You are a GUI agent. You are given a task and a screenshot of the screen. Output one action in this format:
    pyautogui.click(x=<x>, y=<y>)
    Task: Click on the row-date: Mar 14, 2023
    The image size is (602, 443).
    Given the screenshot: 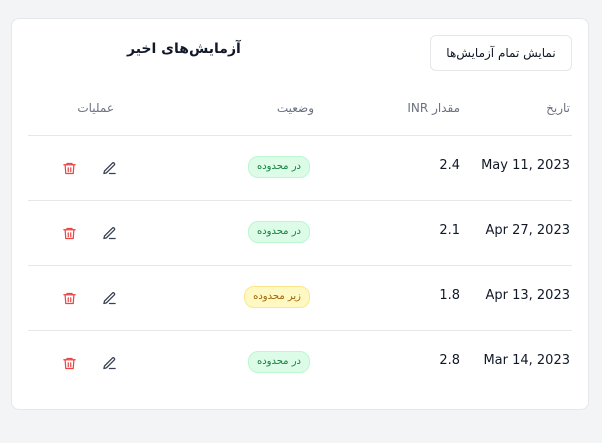 What is the action you would take?
    pyautogui.click(x=526, y=360)
    